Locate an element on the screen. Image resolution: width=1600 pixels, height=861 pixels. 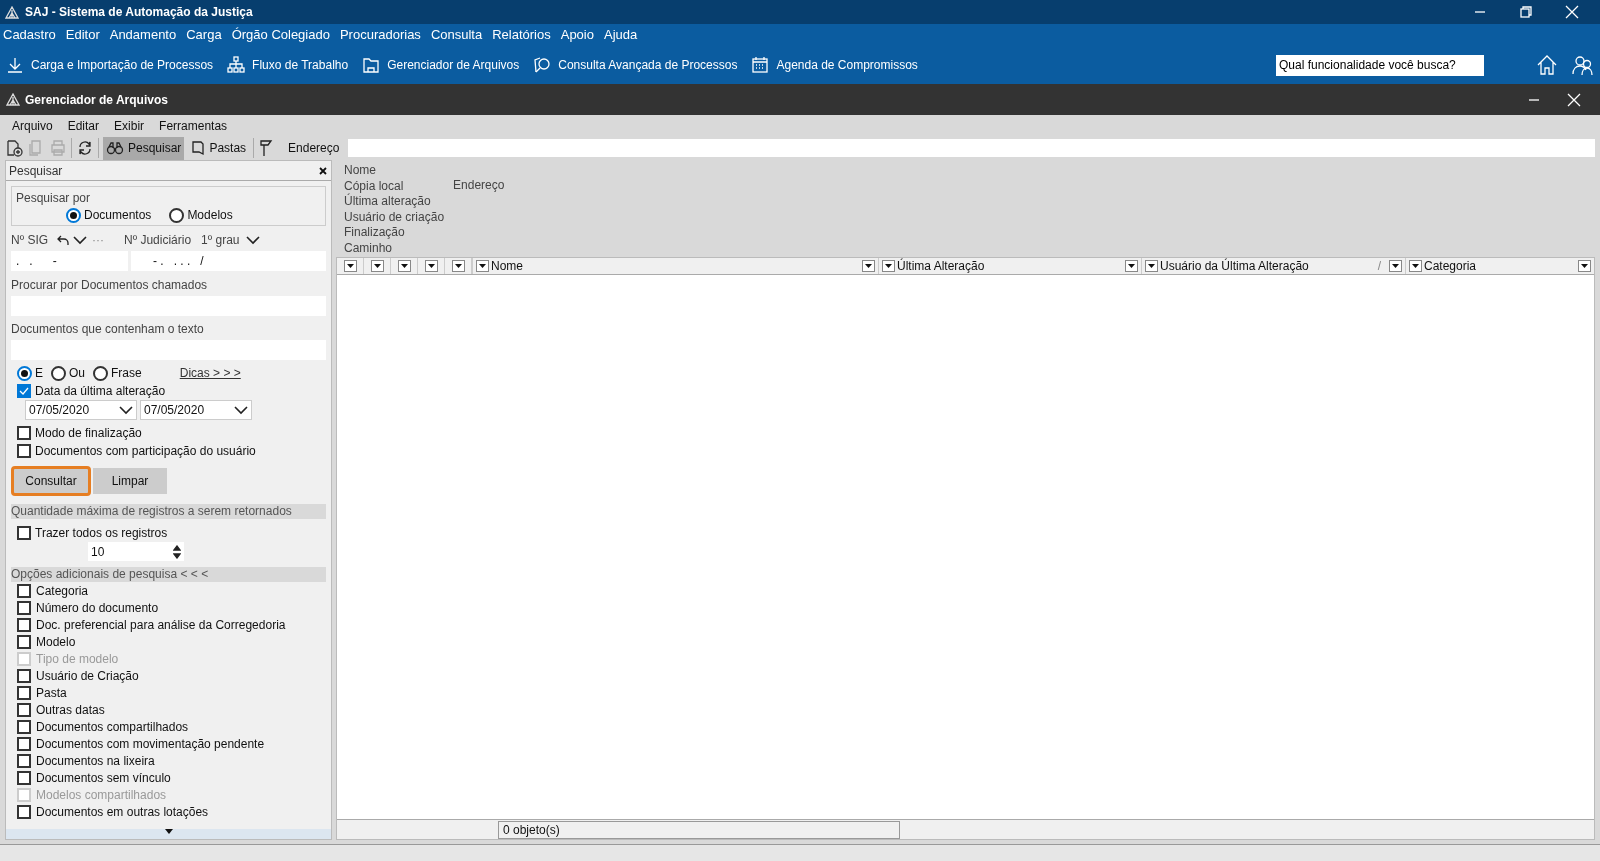
checkbox-label: Modelo is located at coordinates (56, 642).